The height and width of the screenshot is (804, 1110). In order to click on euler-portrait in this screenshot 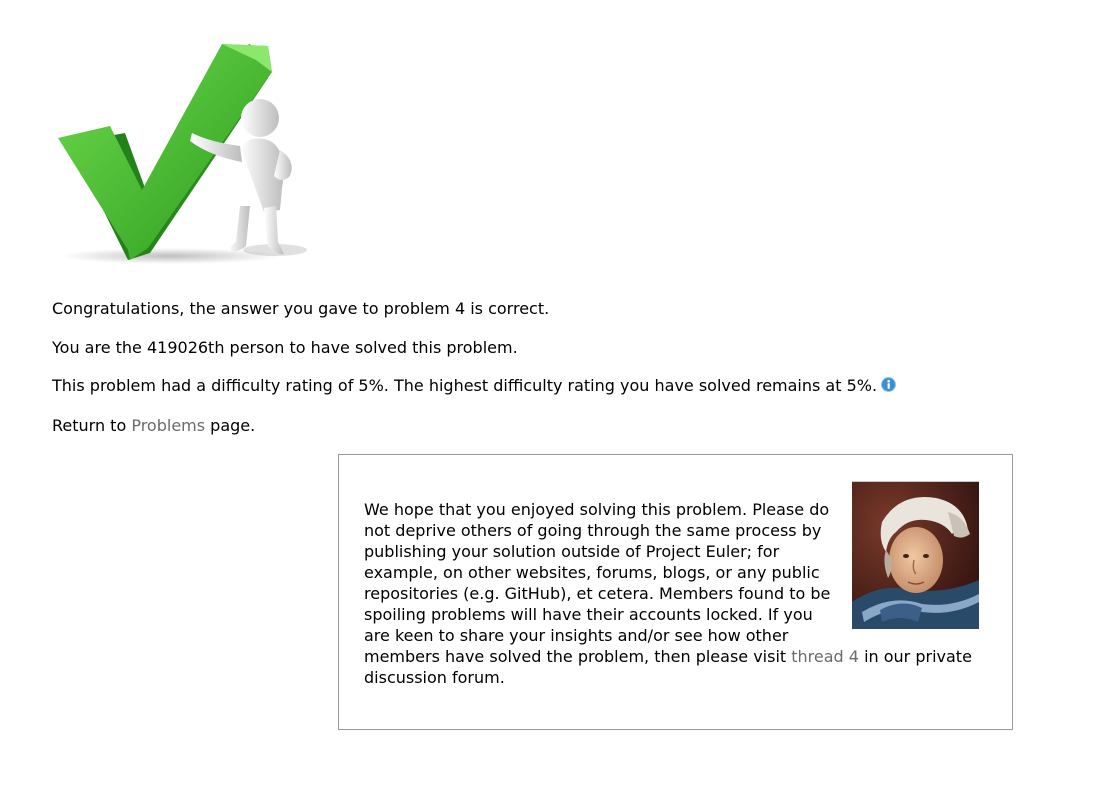, I will do `click(915, 555)`.